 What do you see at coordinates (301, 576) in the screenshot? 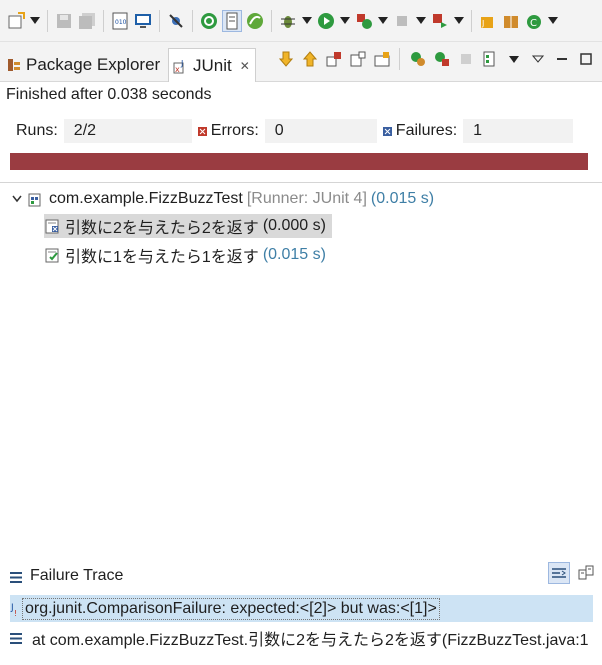
I see `failure-trace-header: Failure Trace` at bounding box center [301, 576].